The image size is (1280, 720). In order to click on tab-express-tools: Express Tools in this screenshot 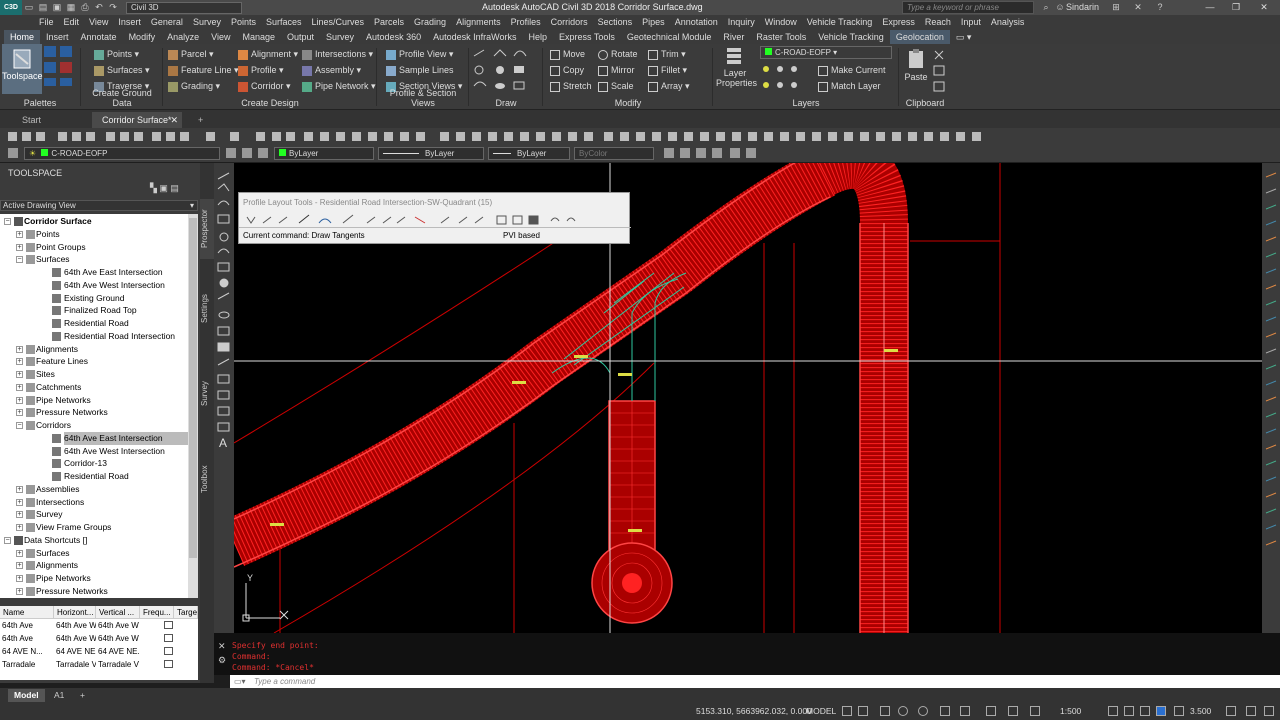, I will do `click(587, 37)`.